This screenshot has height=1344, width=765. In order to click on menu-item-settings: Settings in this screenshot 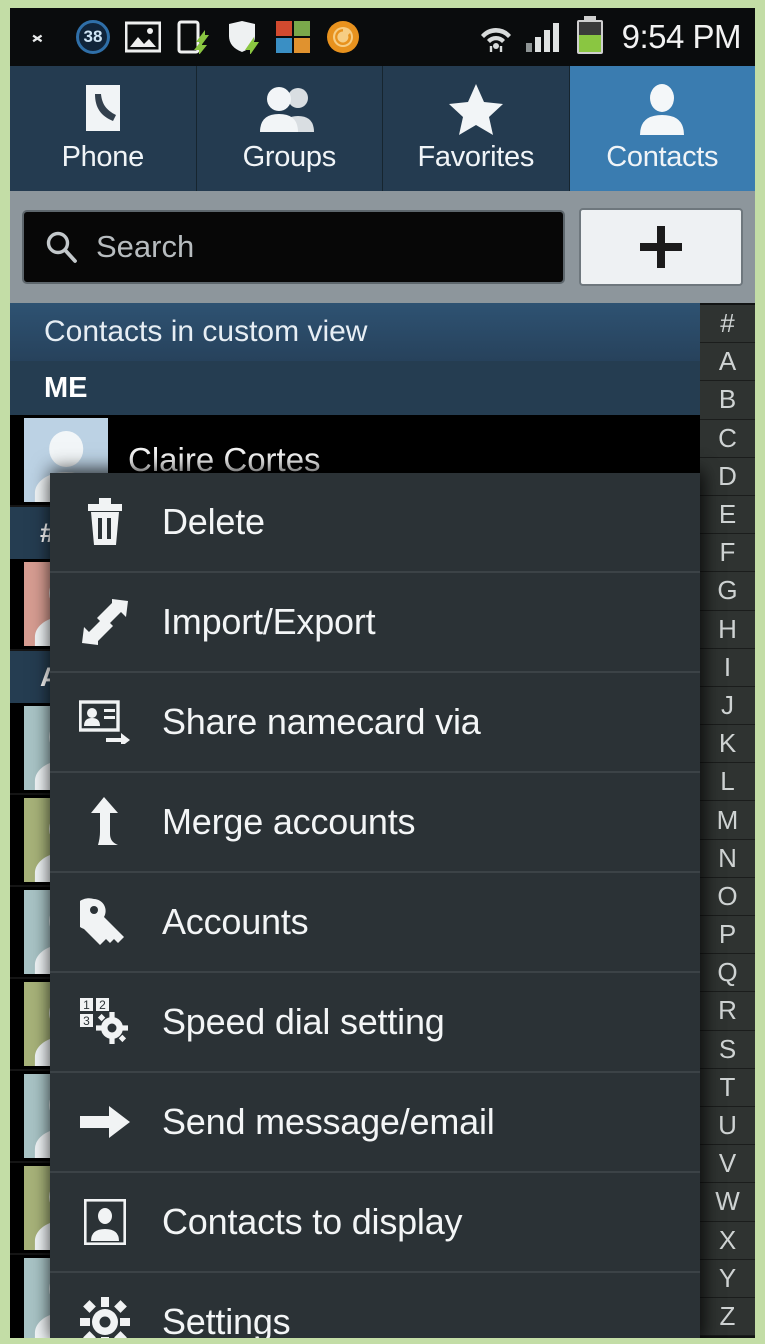, I will do `click(375, 1305)`.